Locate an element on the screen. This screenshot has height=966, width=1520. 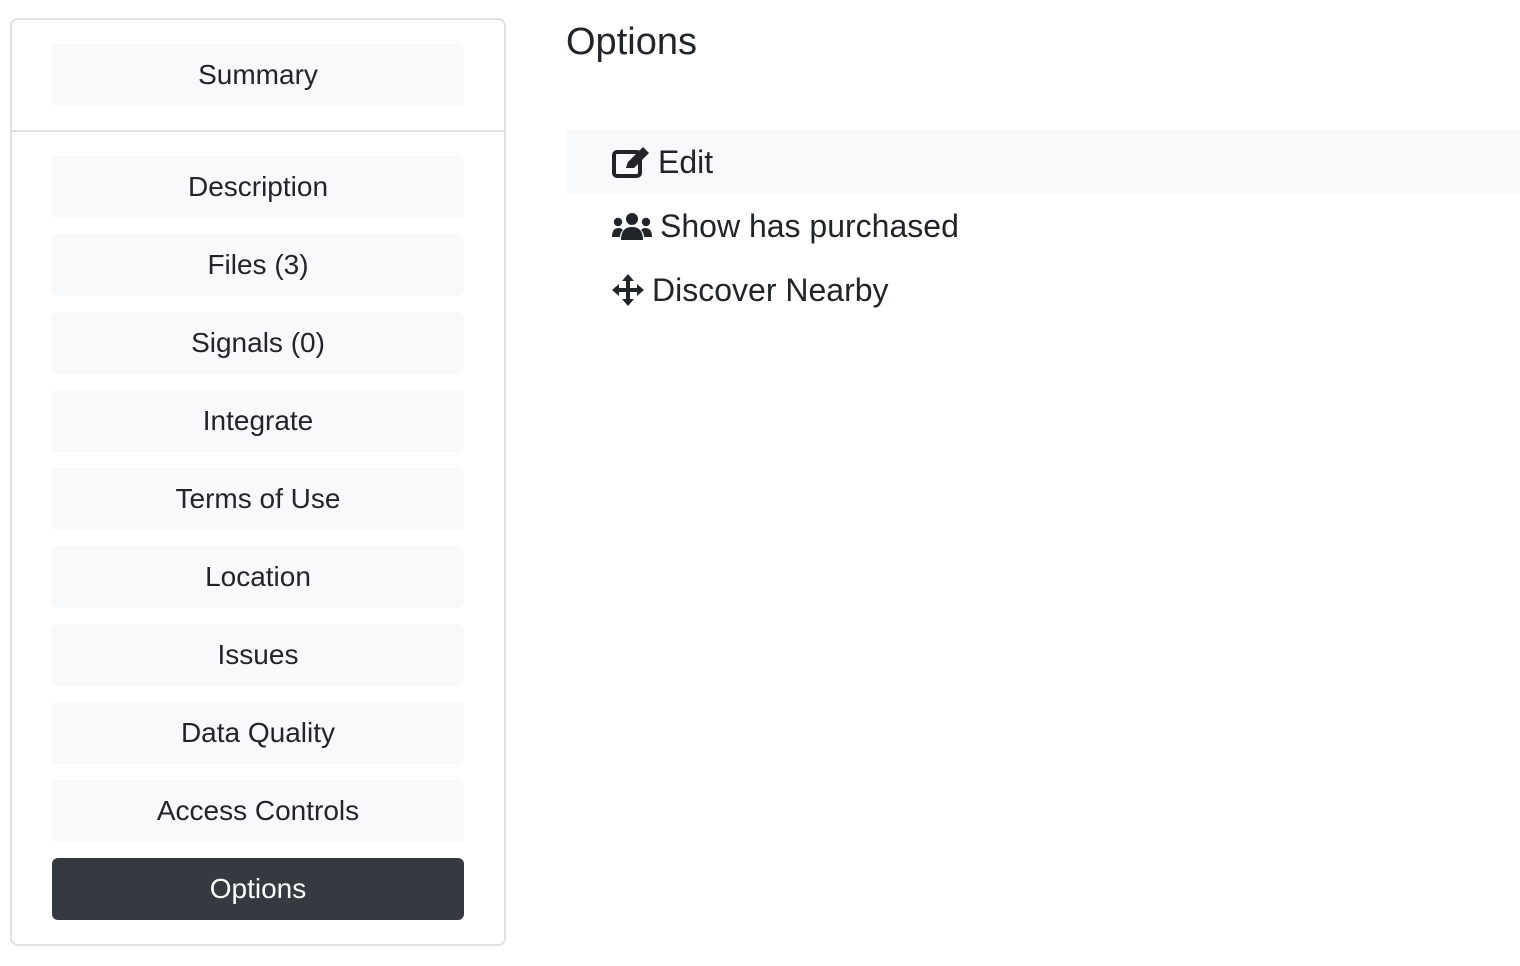
sidebar-item-label: Data Quality is located at coordinates (258, 732).